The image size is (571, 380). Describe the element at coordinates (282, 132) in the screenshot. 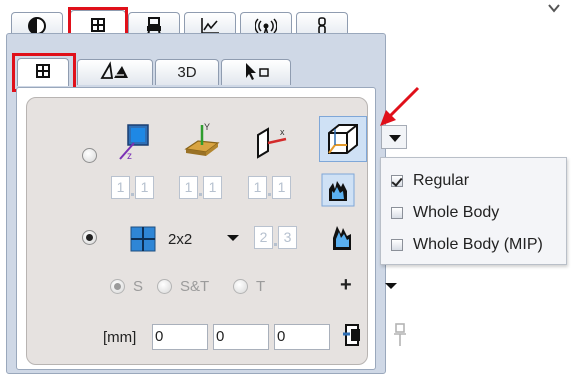

I see `svg-text: x` at that location.